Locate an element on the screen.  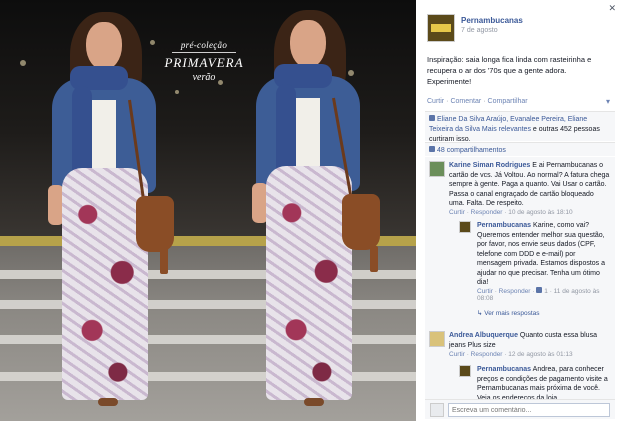
post-actions: Curtir · Comentar · Compartilhar is located at coordinates (477, 101).